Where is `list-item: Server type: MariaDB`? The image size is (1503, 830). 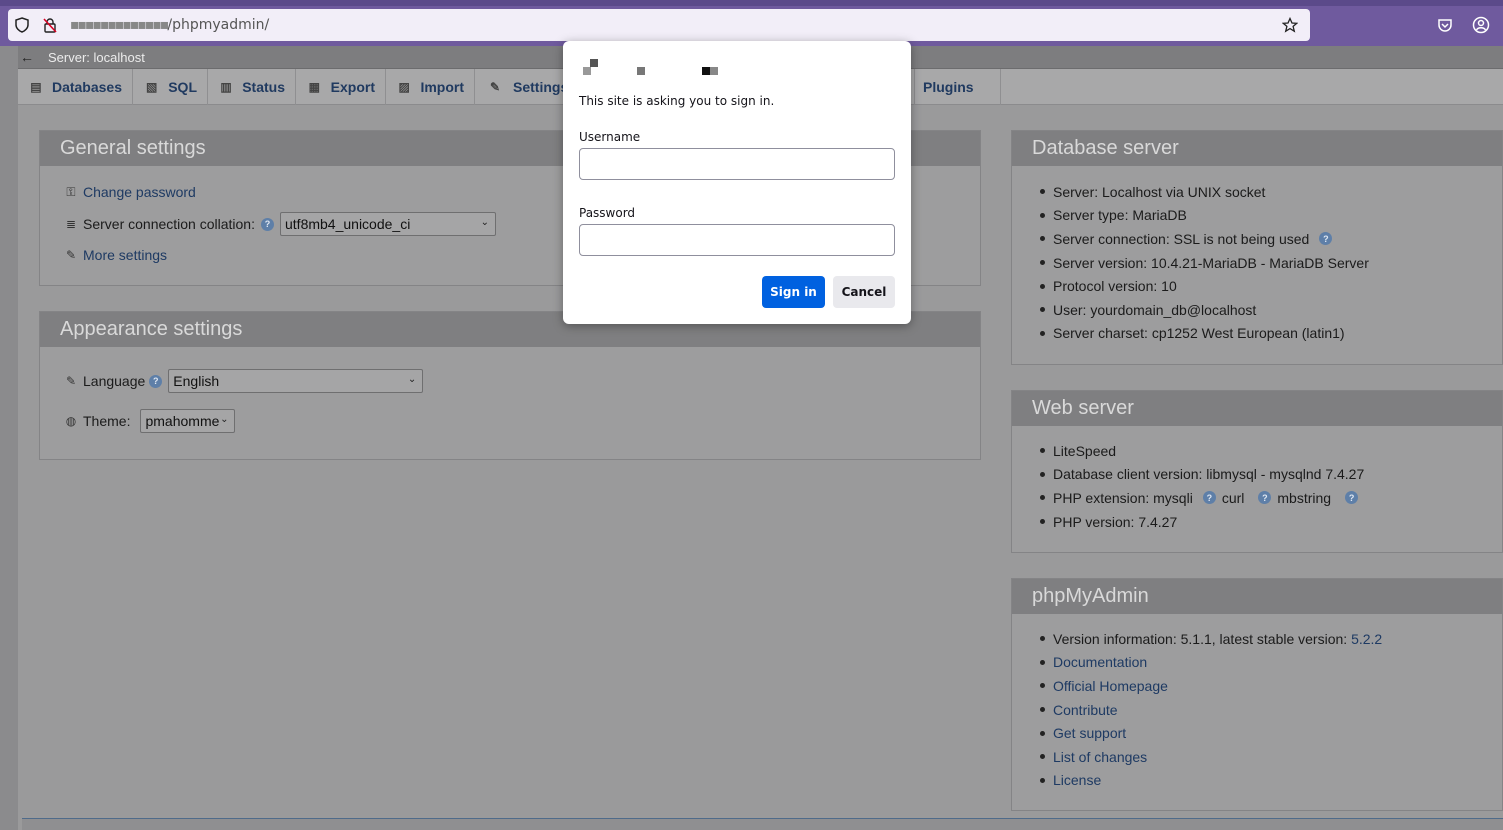 list-item: Server type: MariaDB is located at coordinates (1204, 216).